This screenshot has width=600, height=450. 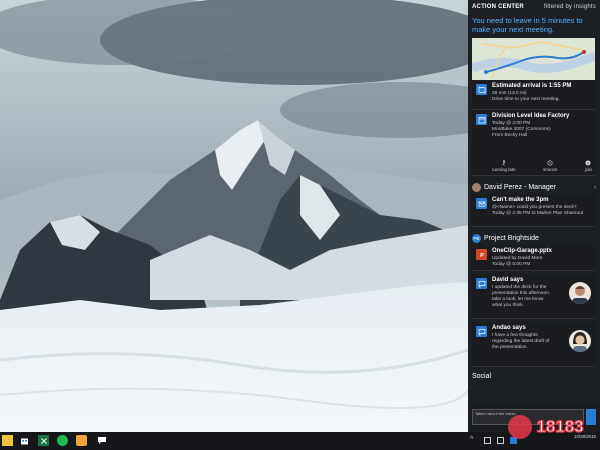 I want to click on file-name: OneClip-Garage.pptx, so click(x=522, y=251).